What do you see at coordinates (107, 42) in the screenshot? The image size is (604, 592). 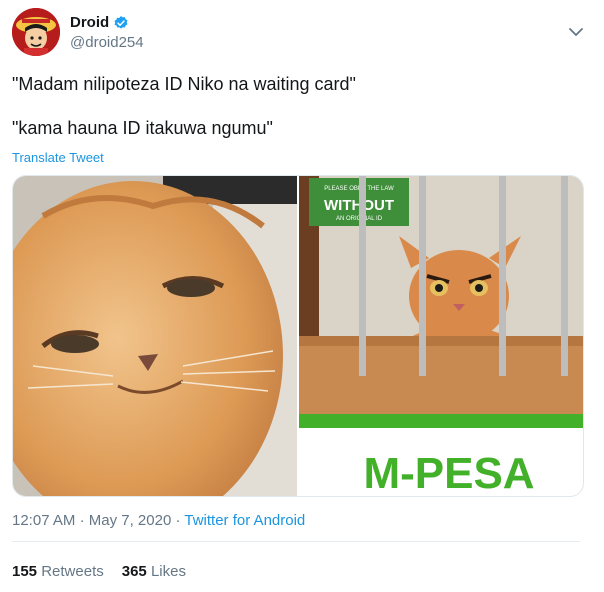 I see `user-handle: @droid254` at bounding box center [107, 42].